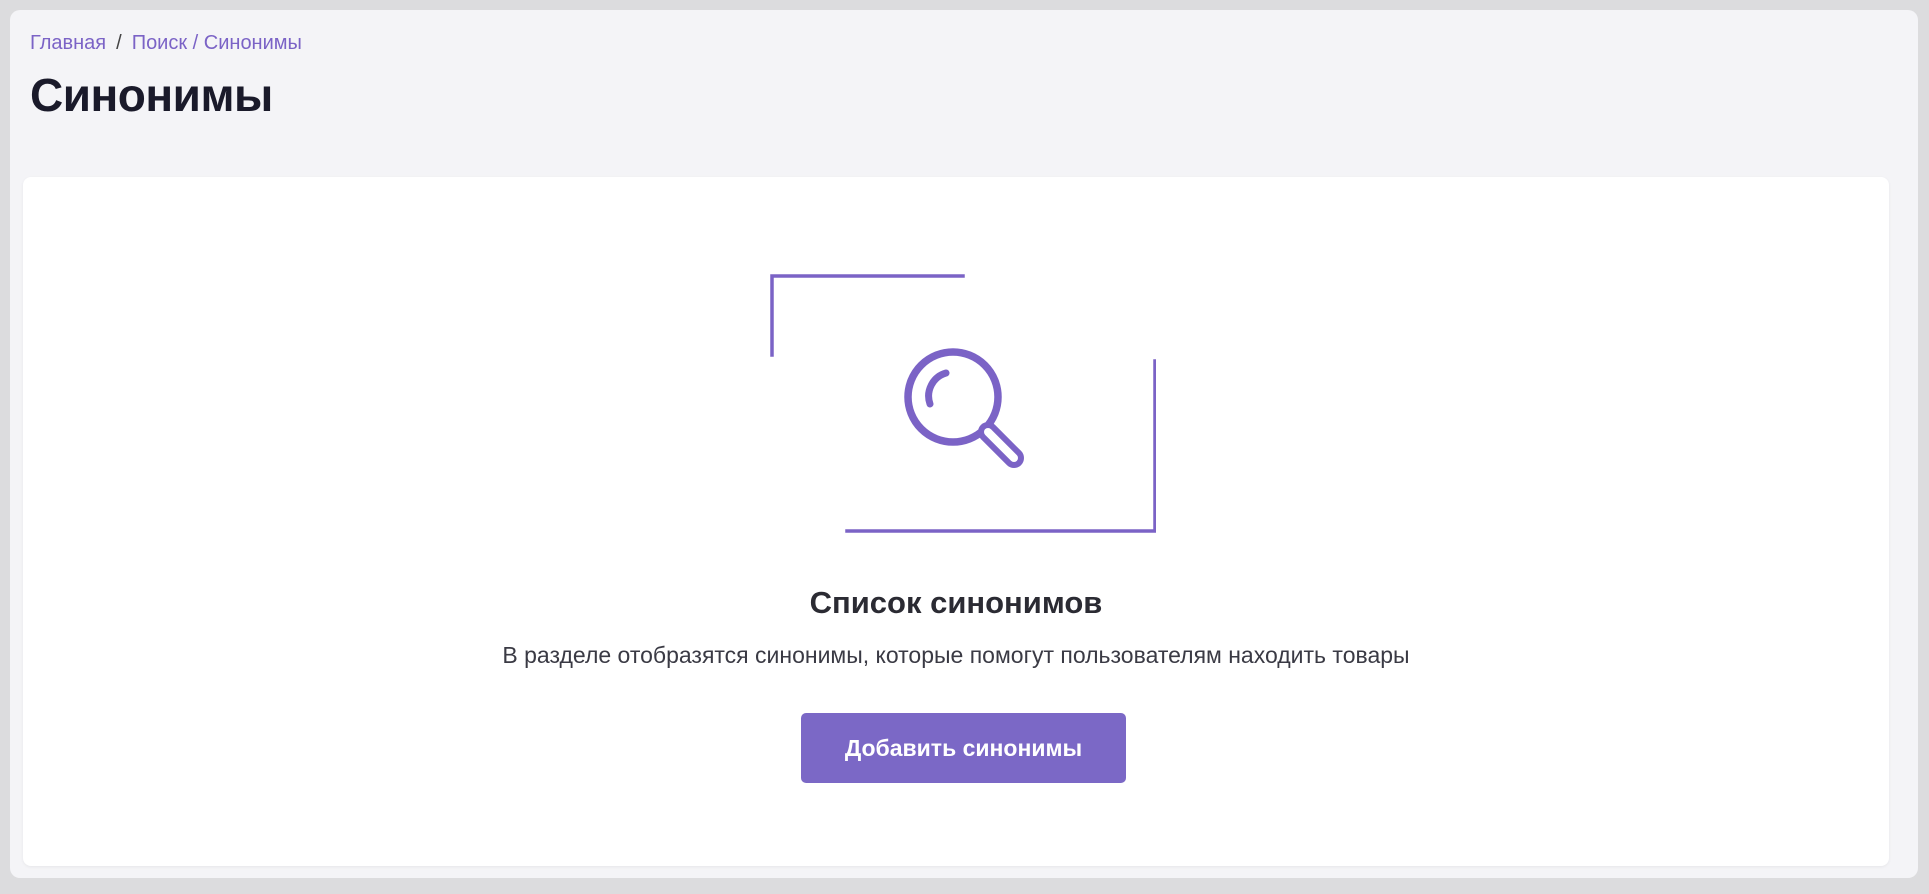 The height and width of the screenshot is (894, 1929). I want to click on breadcrumb: Главная / Поиск / Синонимы, so click(166, 43).